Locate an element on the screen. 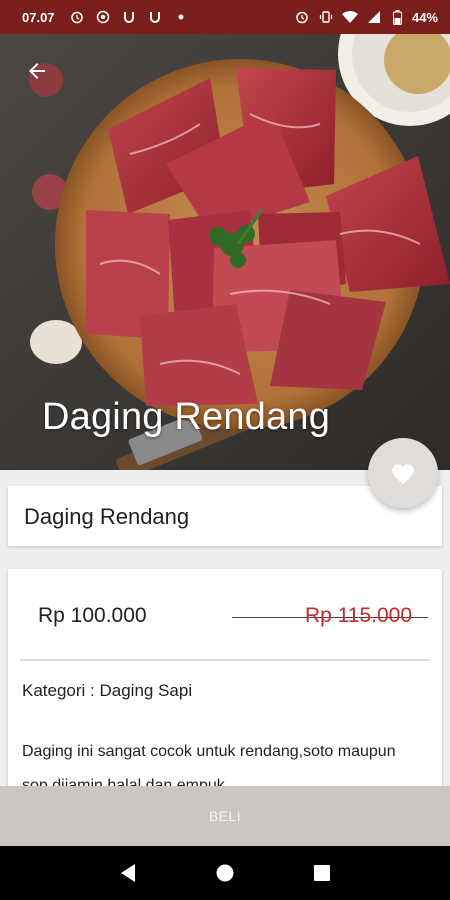 The width and height of the screenshot is (450, 900). navigation-bar is located at coordinates (225, 873).